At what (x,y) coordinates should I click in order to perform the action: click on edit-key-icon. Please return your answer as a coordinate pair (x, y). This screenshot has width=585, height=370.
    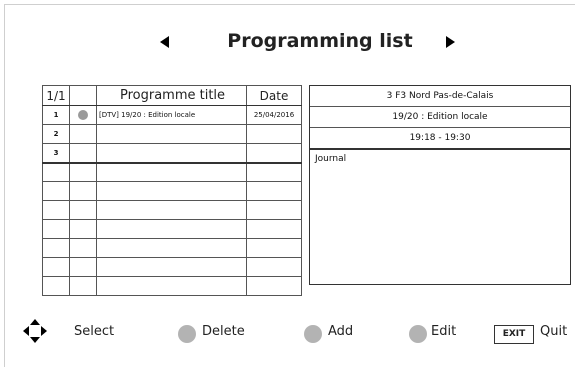
    Looking at the image, I should click on (418, 334).